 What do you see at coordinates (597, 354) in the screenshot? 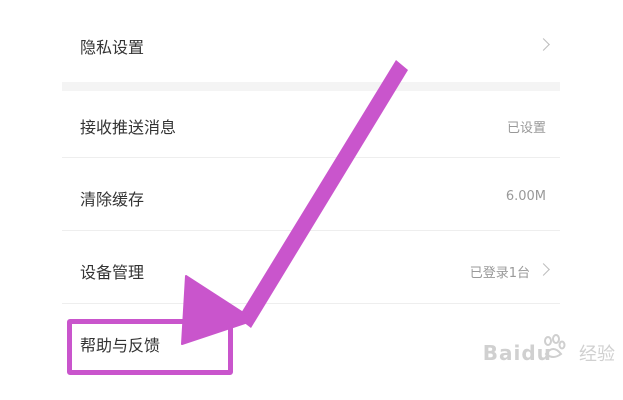
I see `watermark-suffix: 经验` at bounding box center [597, 354].